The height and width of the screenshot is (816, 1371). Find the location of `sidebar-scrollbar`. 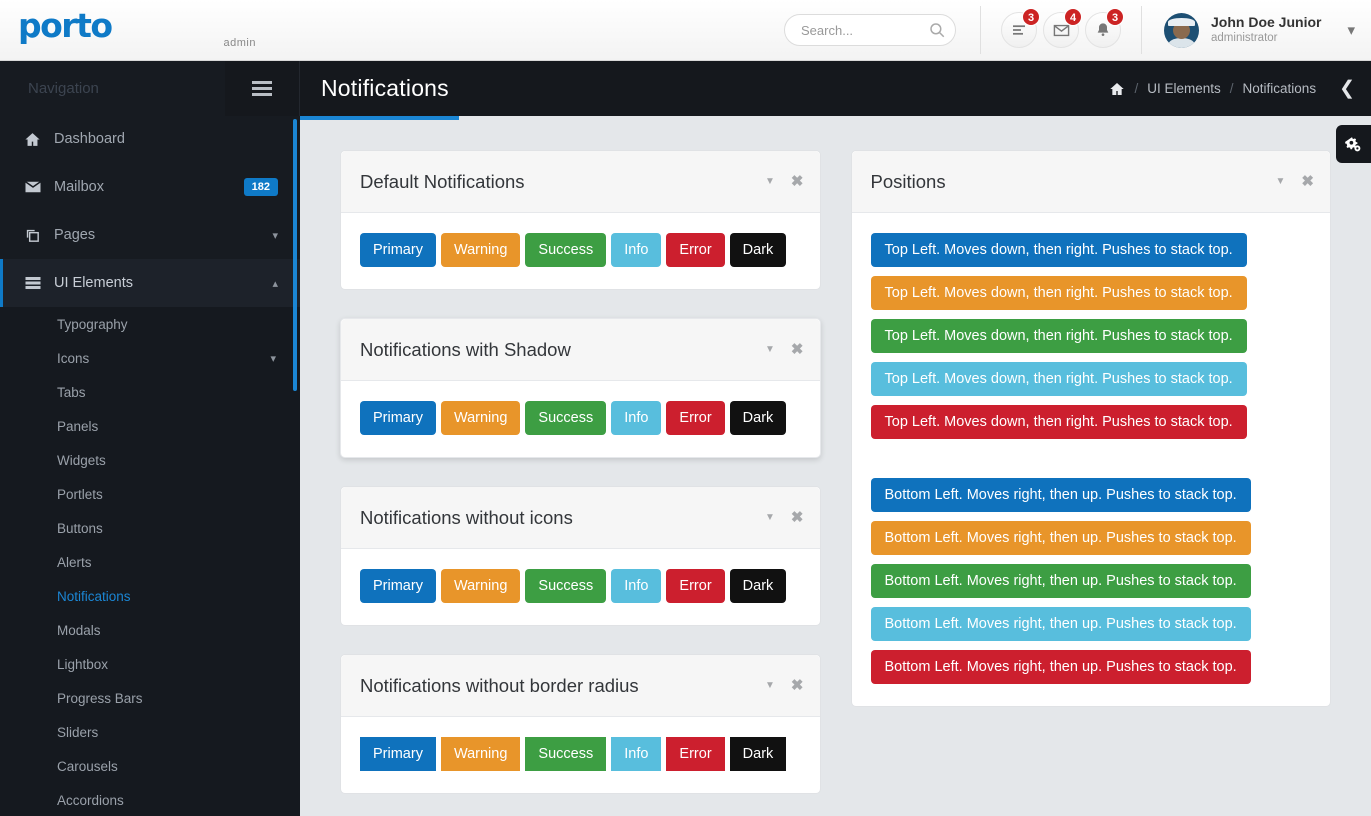

sidebar-scrollbar is located at coordinates (295, 255).